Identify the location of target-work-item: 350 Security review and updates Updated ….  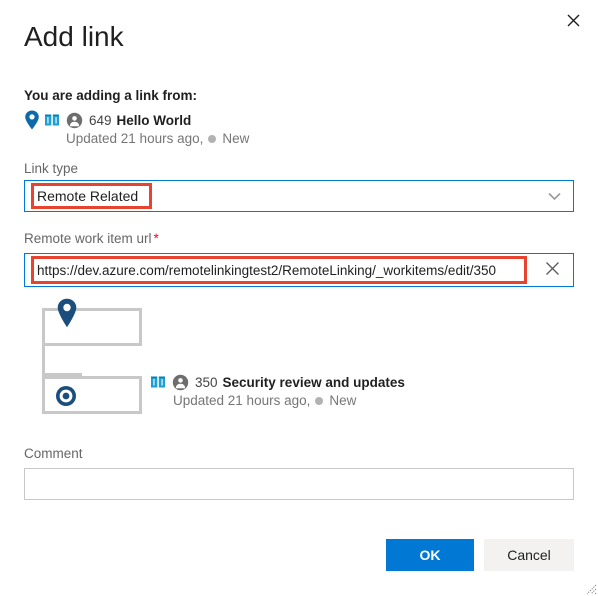
(365, 390).